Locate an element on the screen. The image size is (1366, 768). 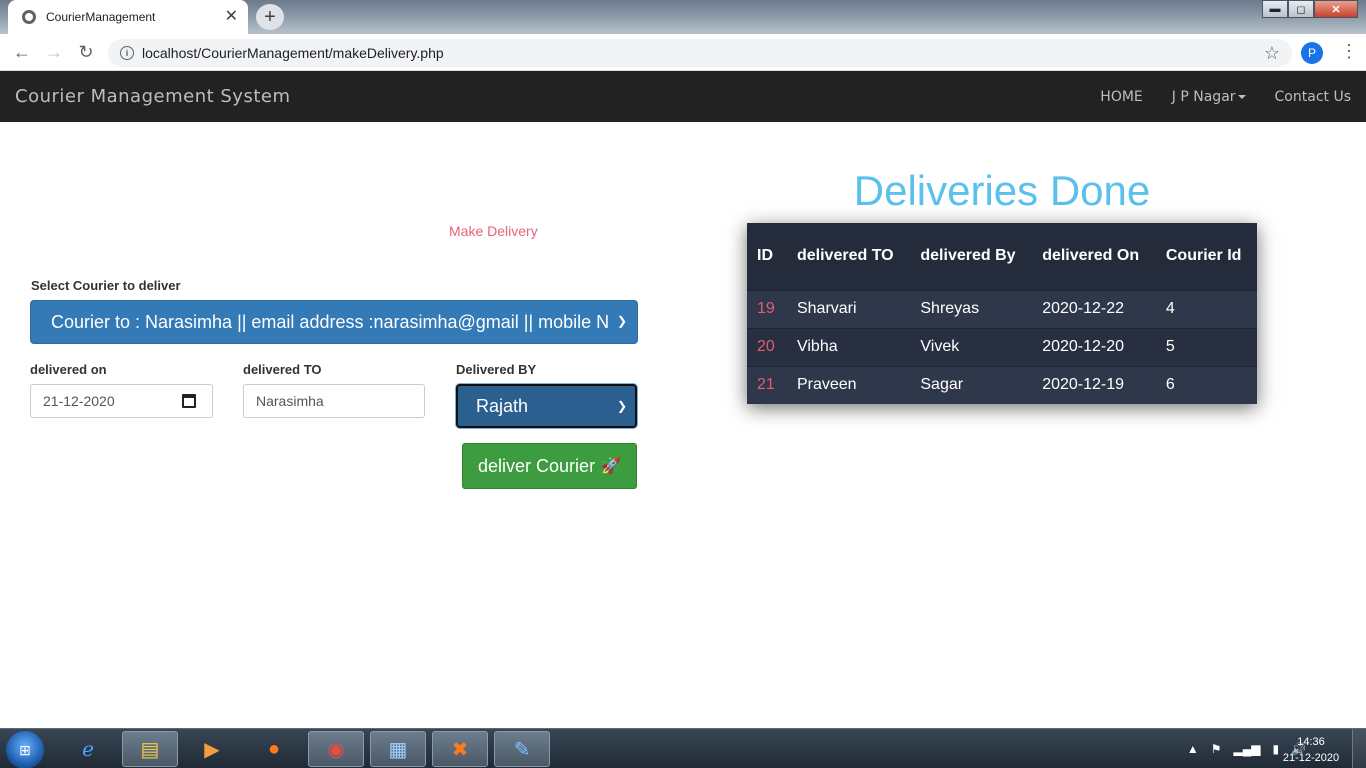
cell-courier-id: 6 is located at coordinates (1206, 384).